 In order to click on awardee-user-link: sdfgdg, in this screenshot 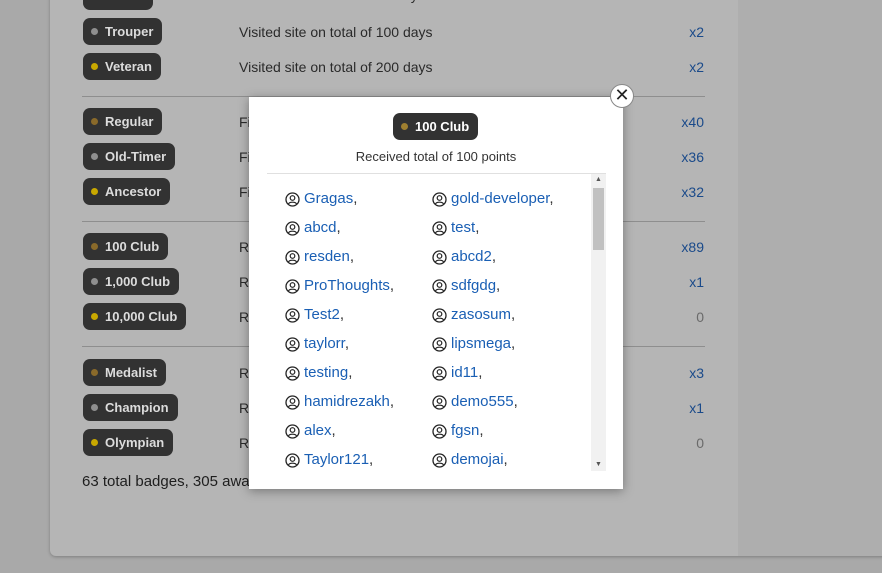, I will do `click(466, 285)`.